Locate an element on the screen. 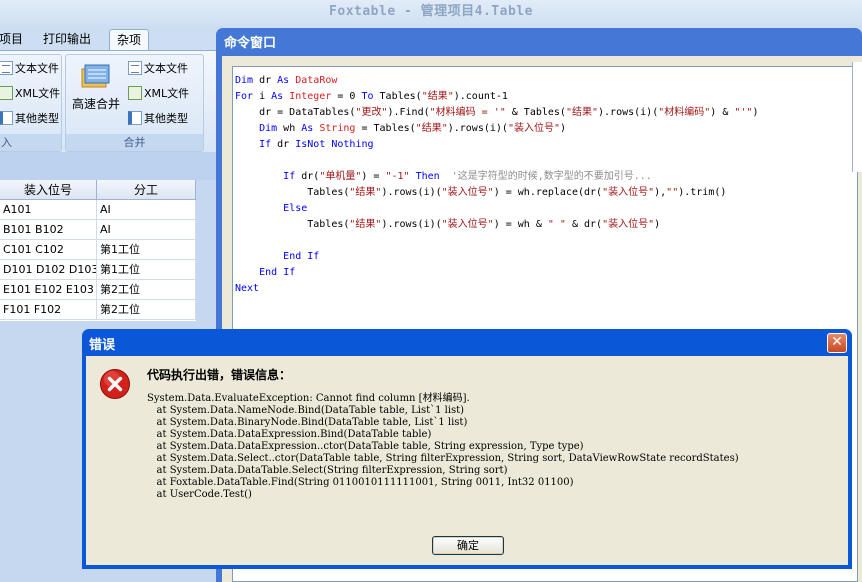  column-header-division: 分工 is located at coordinates (146, 190).